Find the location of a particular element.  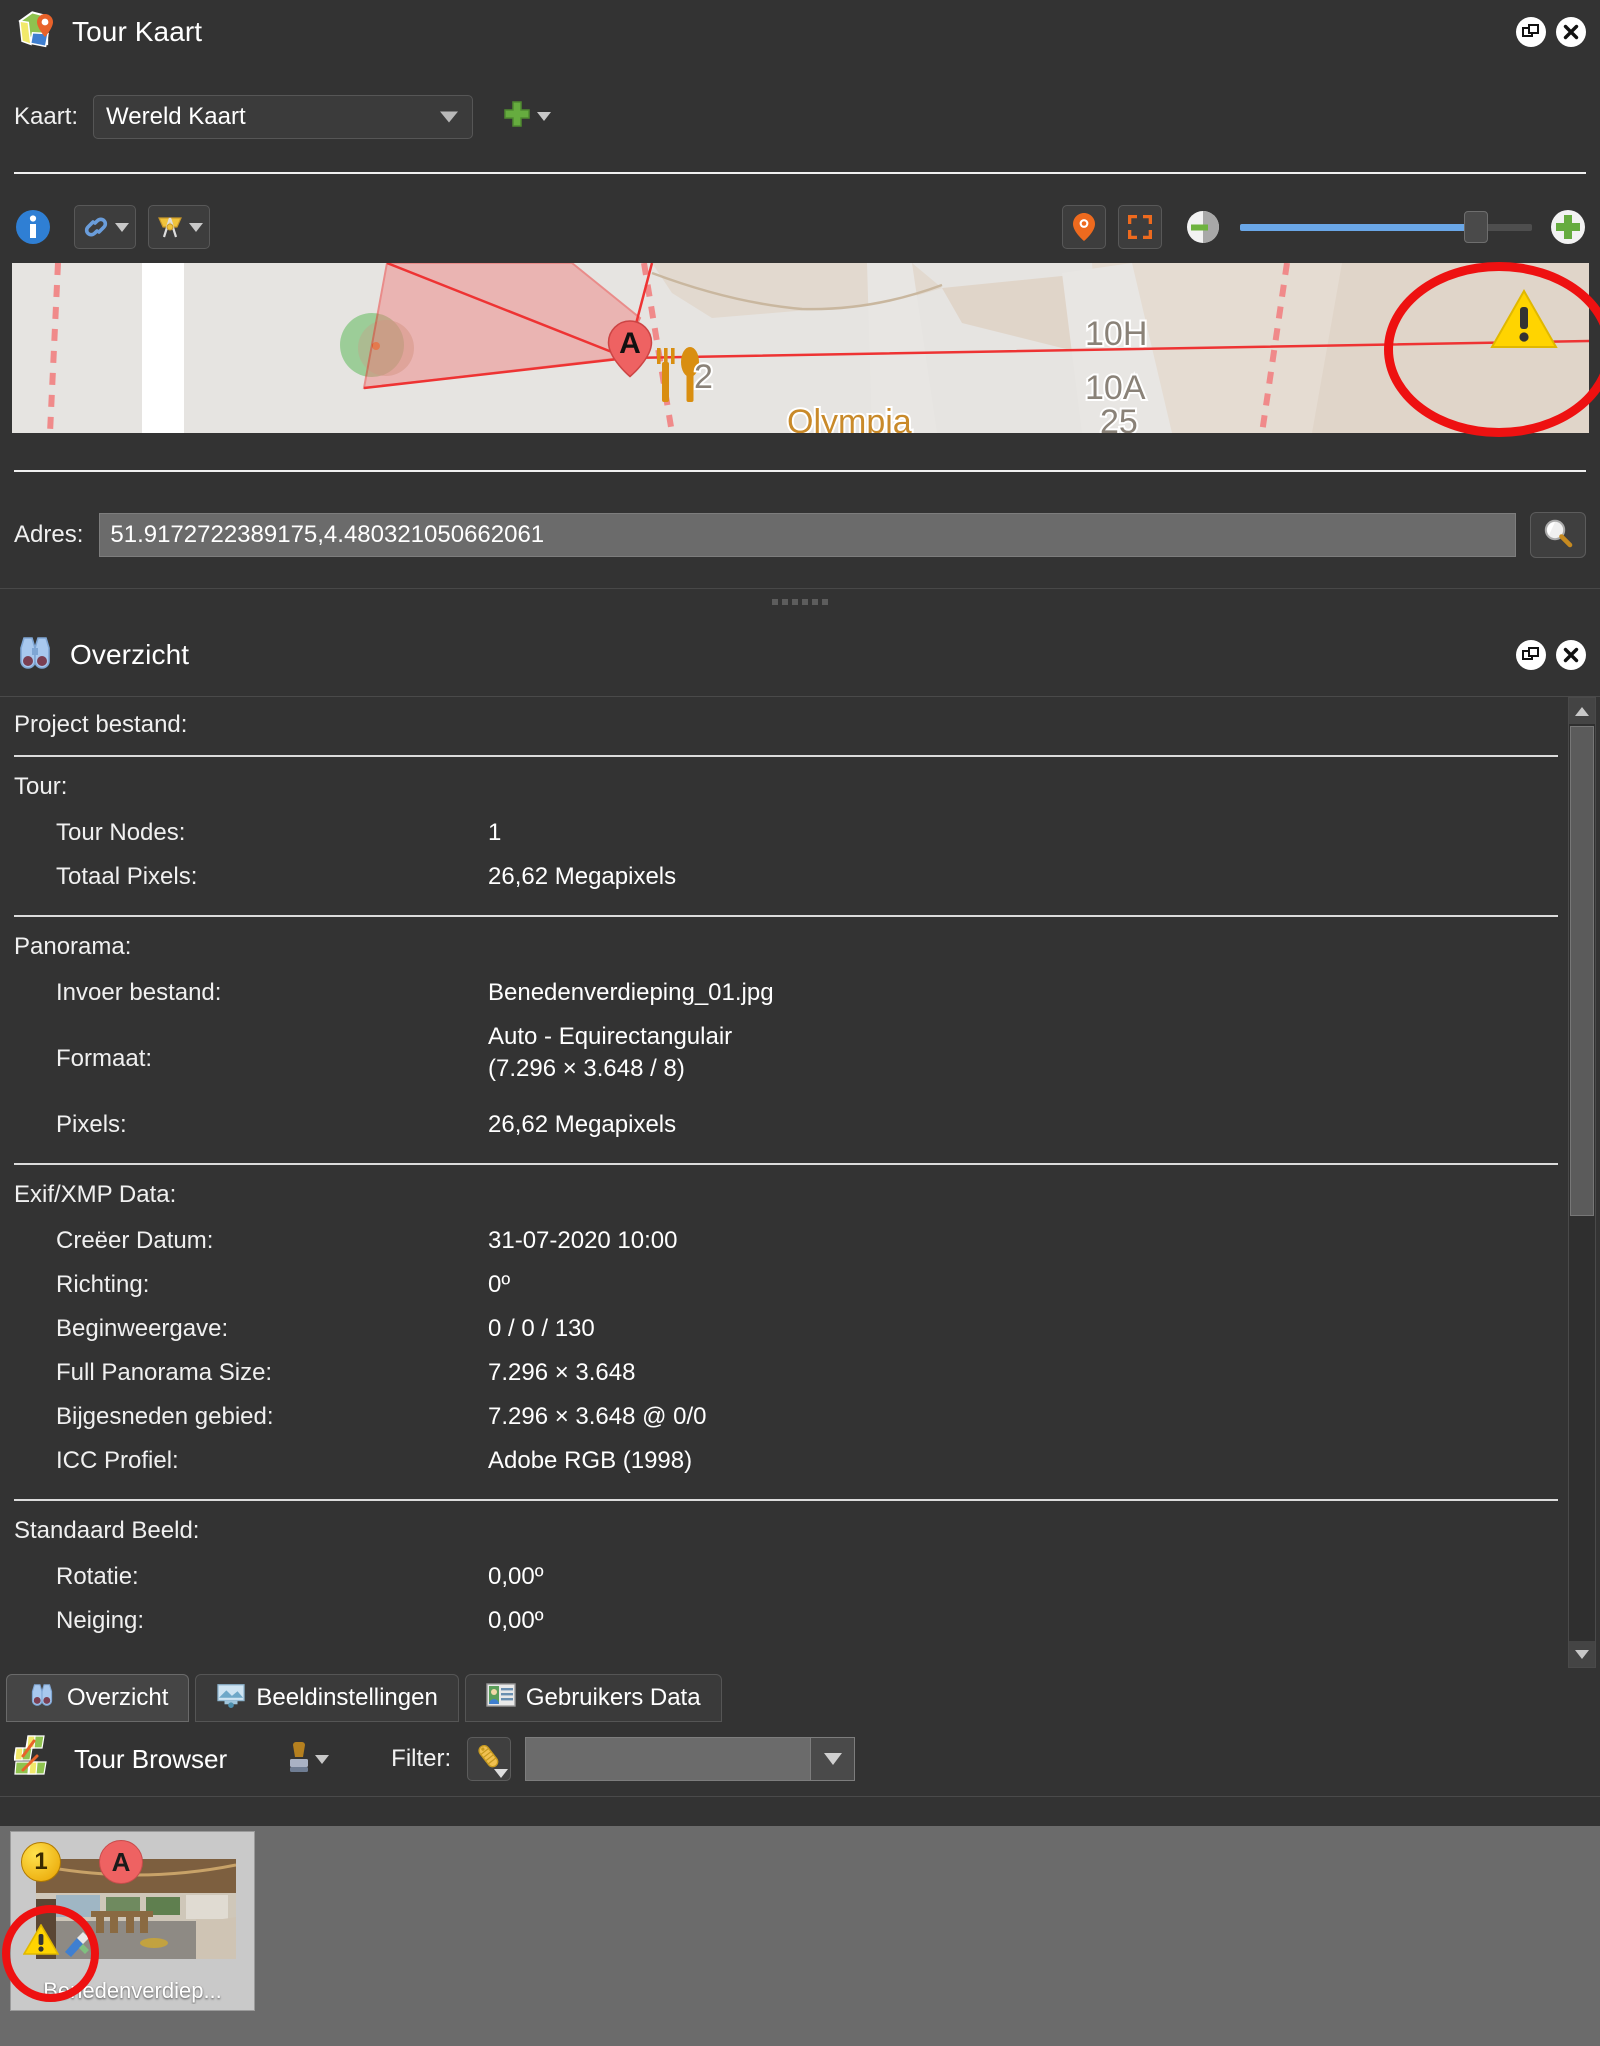

detail-key: Beginweergave: is located at coordinates (142, 1328).